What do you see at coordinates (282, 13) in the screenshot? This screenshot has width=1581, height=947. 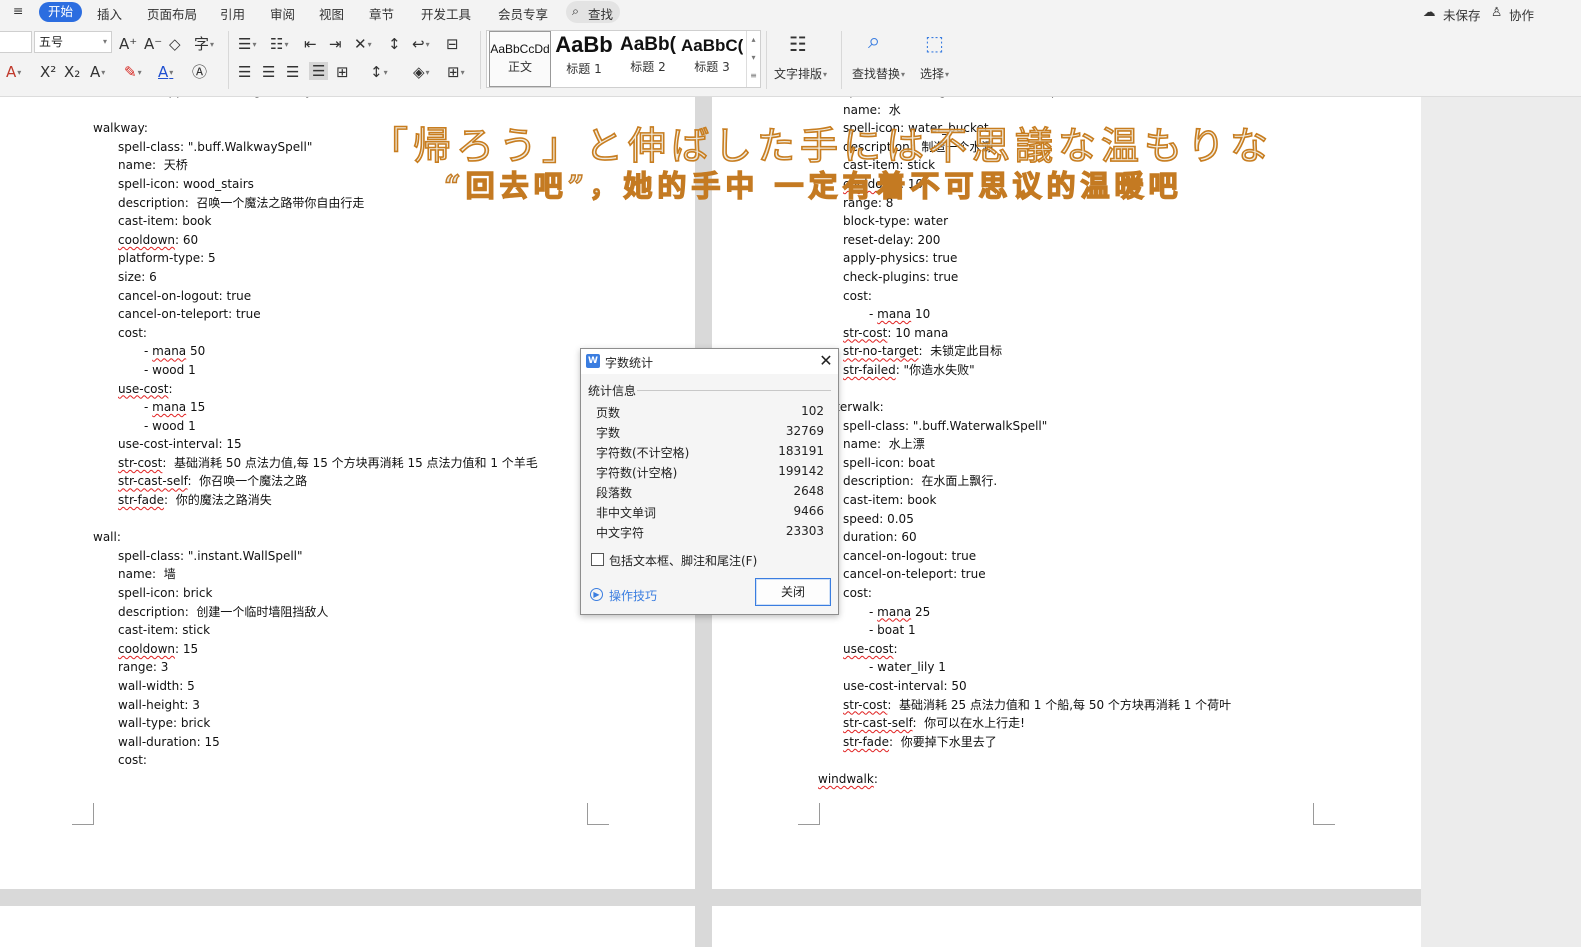 I see `tab-review: 审阅` at bounding box center [282, 13].